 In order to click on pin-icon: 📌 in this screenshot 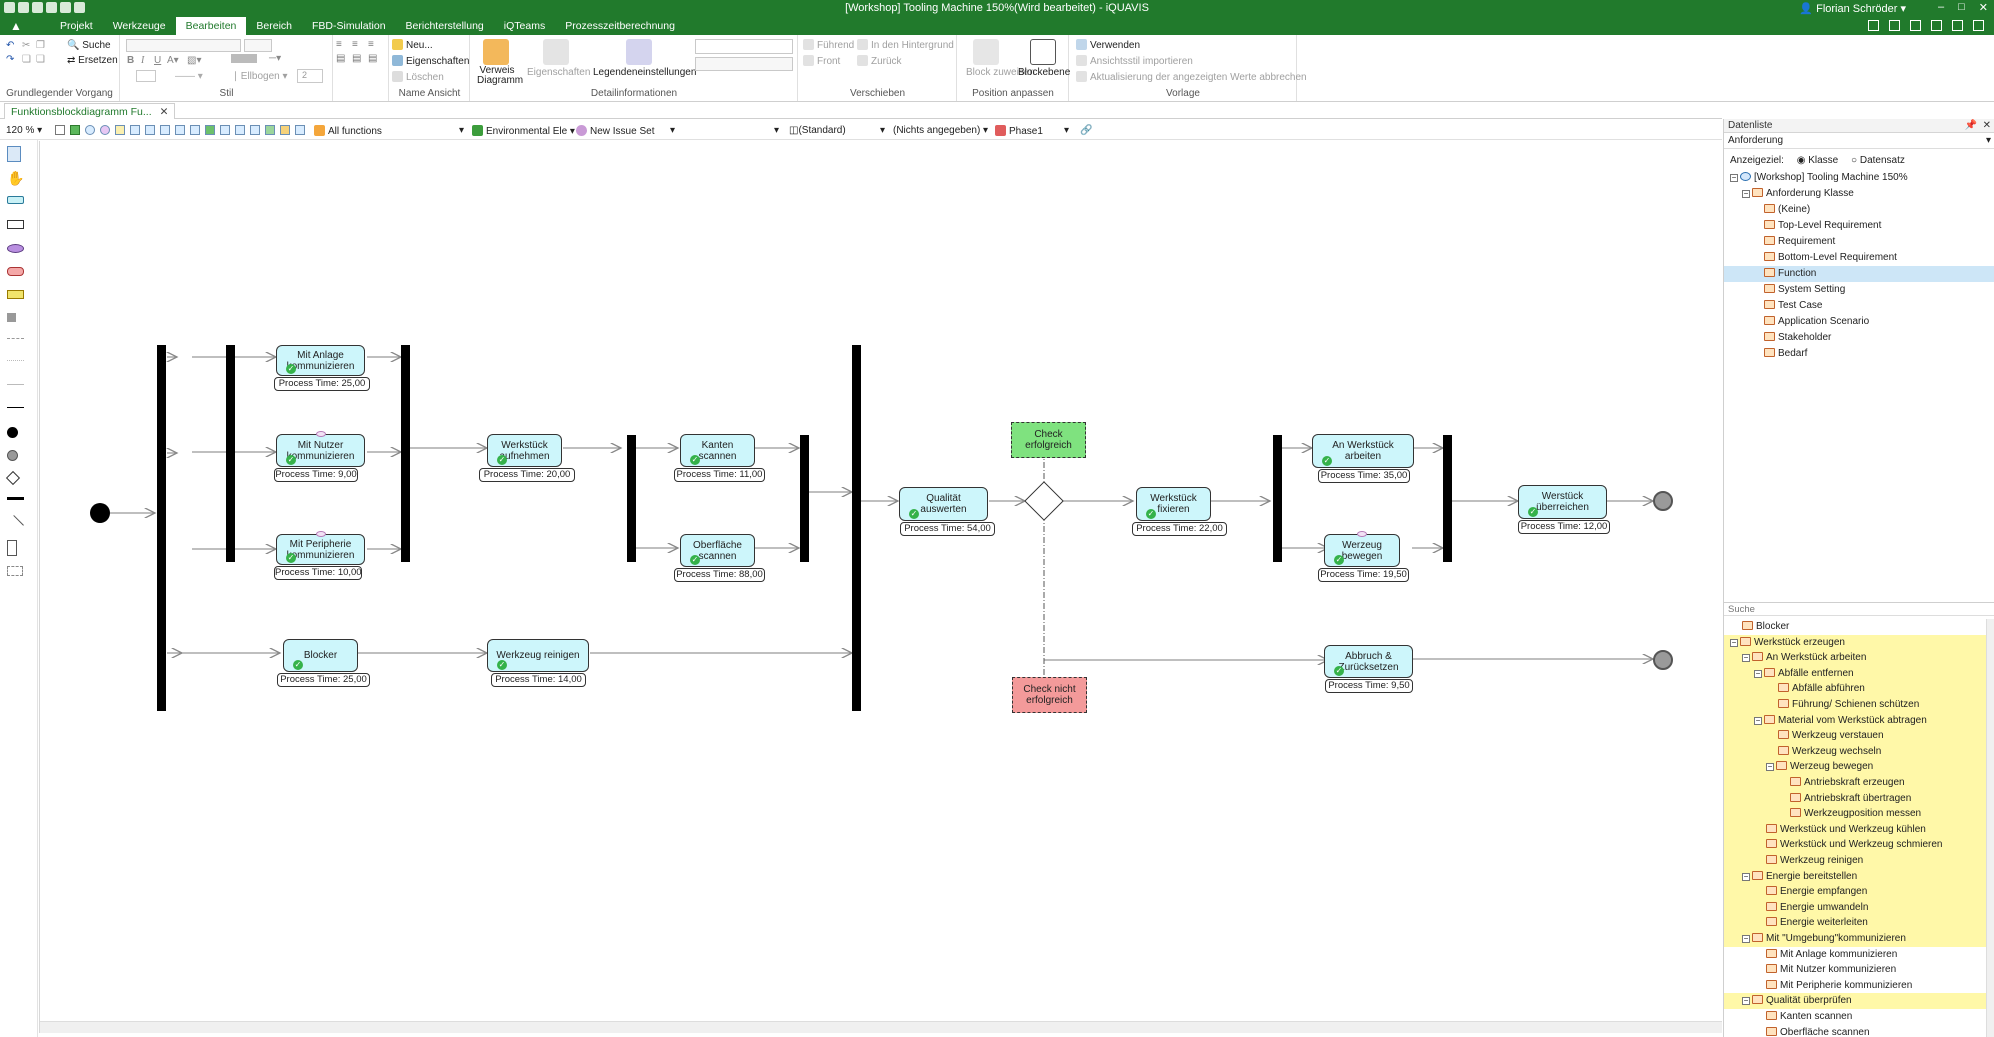, I will do `click(1971, 125)`.